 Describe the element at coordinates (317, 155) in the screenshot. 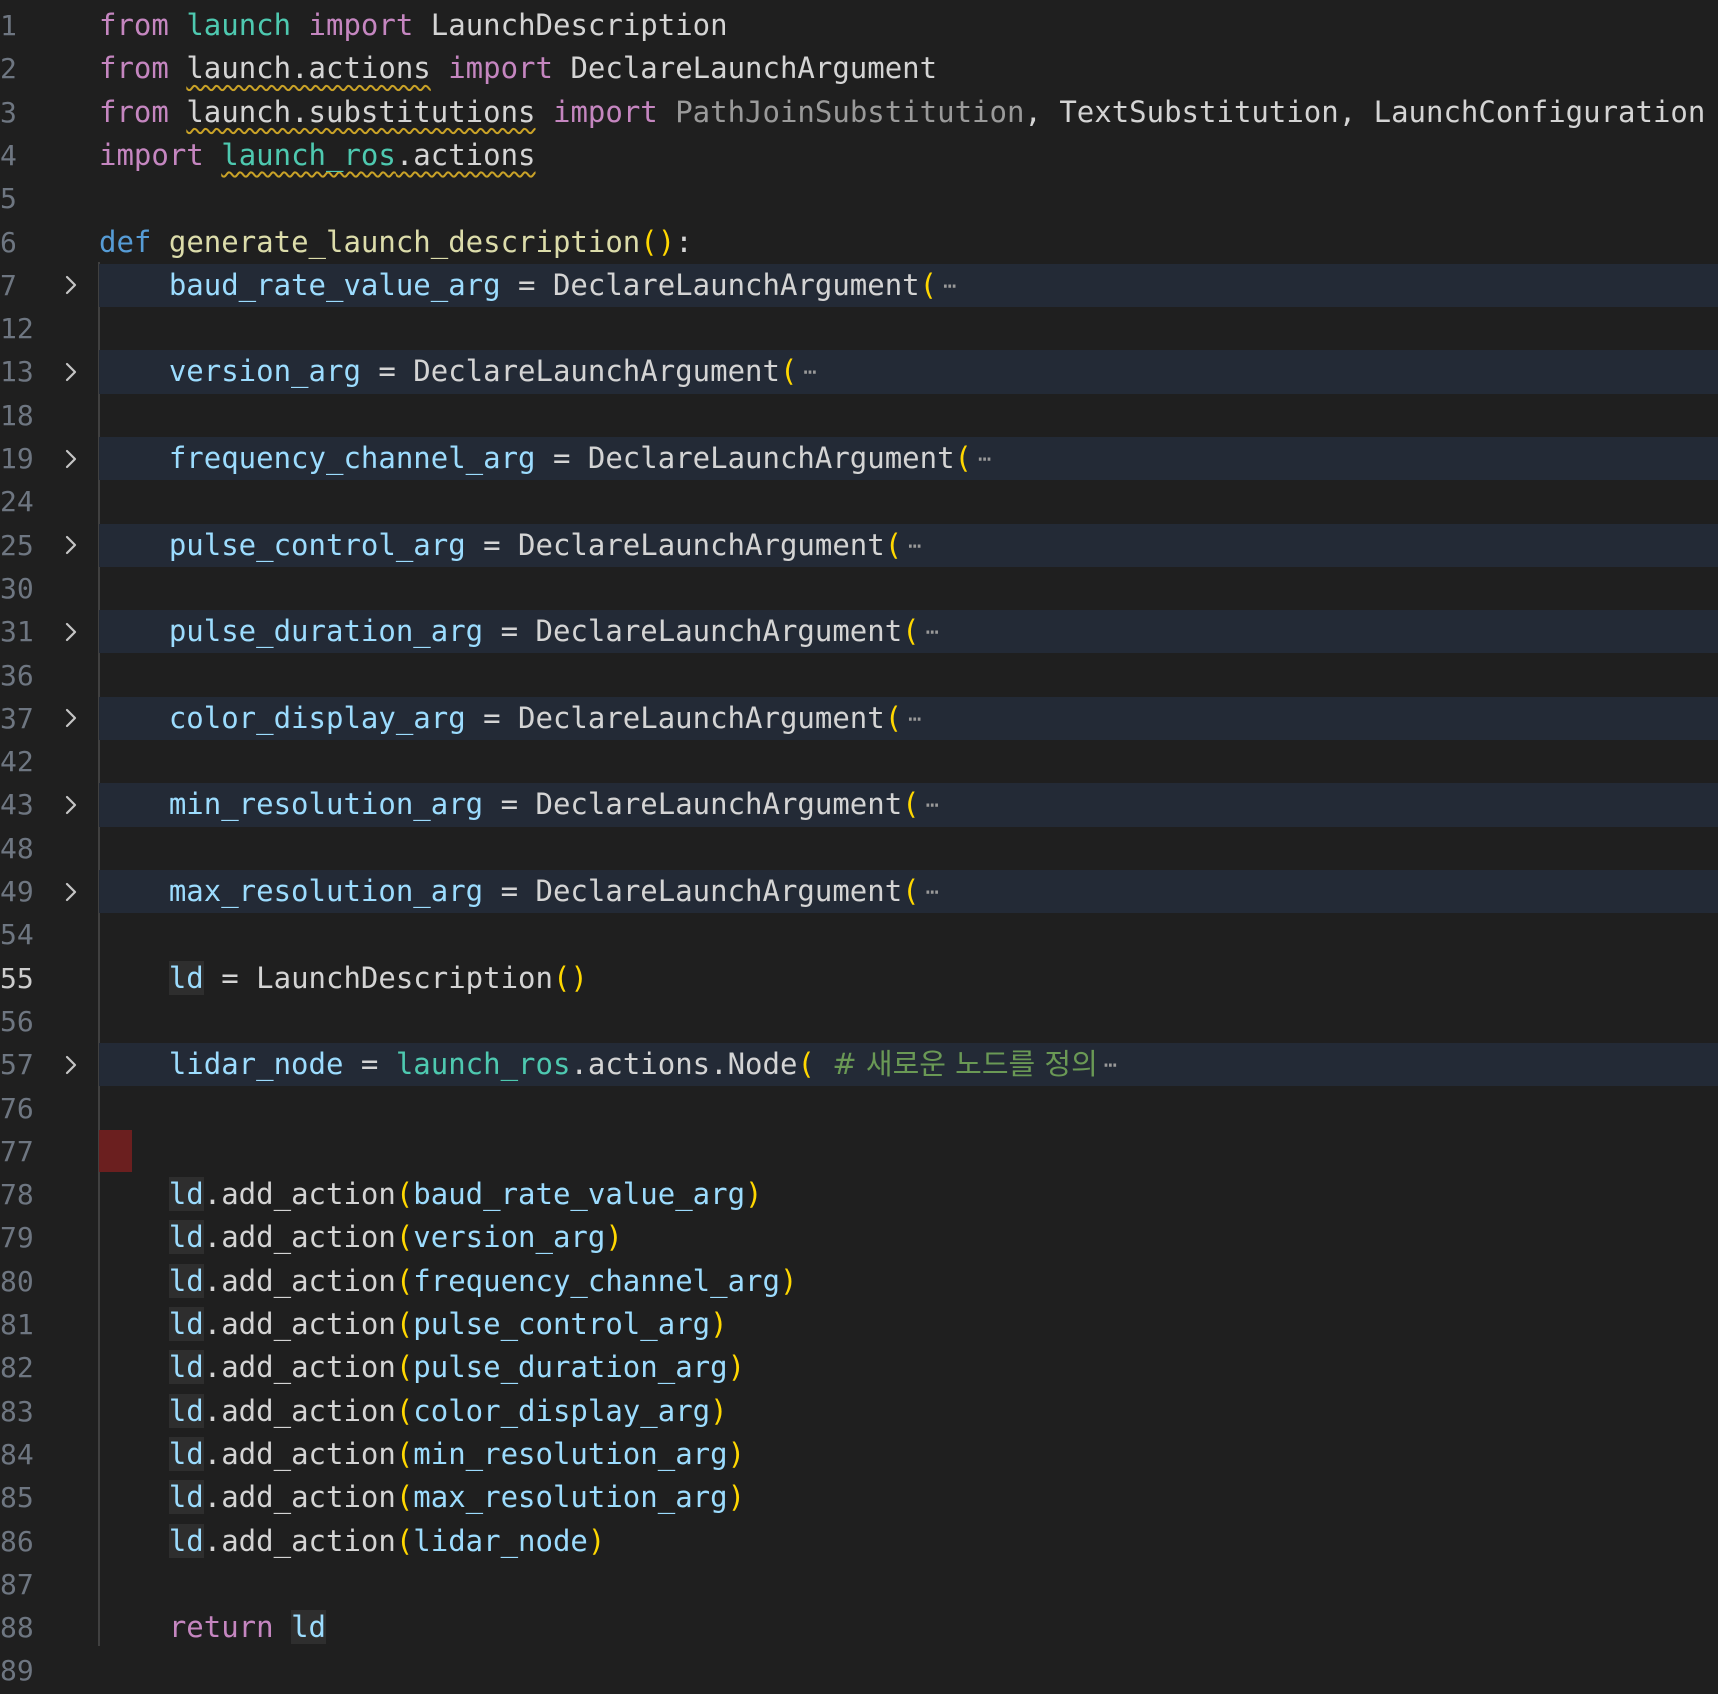

I see `code-text: import launch_ros.actions` at that location.